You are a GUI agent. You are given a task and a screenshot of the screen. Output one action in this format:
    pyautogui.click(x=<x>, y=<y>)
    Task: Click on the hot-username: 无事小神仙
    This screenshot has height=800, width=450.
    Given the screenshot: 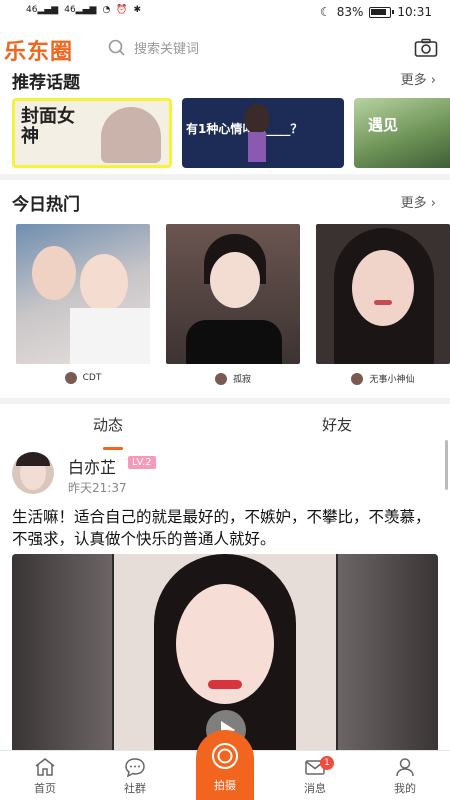 What is the action you would take?
    pyautogui.click(x=392, y=380)
    